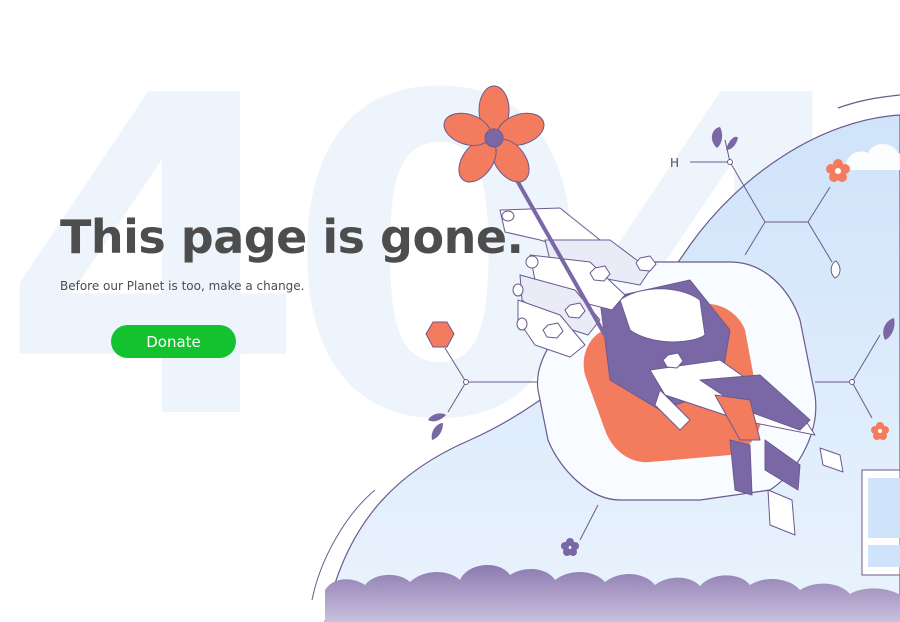  Describe the element at coordinates (880, 522) in the screenshot. I see `building-icon` at that location.